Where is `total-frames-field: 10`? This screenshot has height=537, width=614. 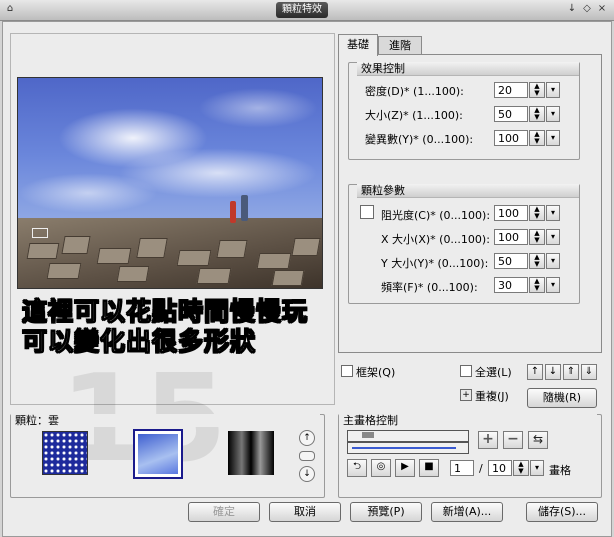
total-frames-field: 10 is located at coordinates (500, 468).